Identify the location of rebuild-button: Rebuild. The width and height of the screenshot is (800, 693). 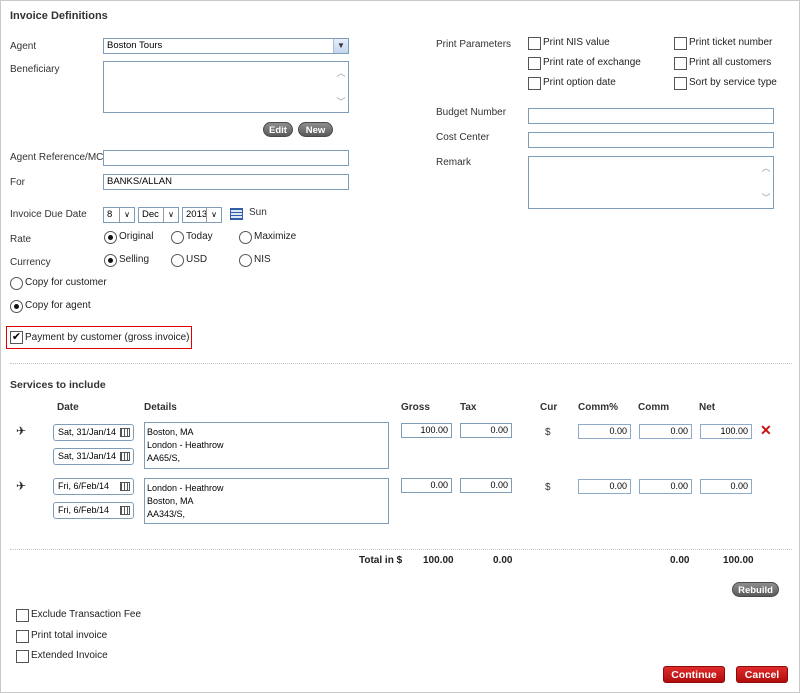
(755, 589).